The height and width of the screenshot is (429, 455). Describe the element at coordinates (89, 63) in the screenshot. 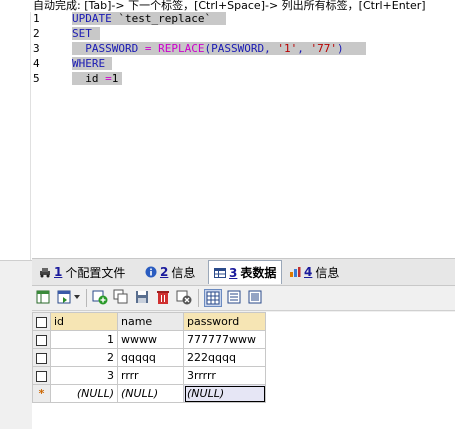

I see `keyword: WHERE` at that location.